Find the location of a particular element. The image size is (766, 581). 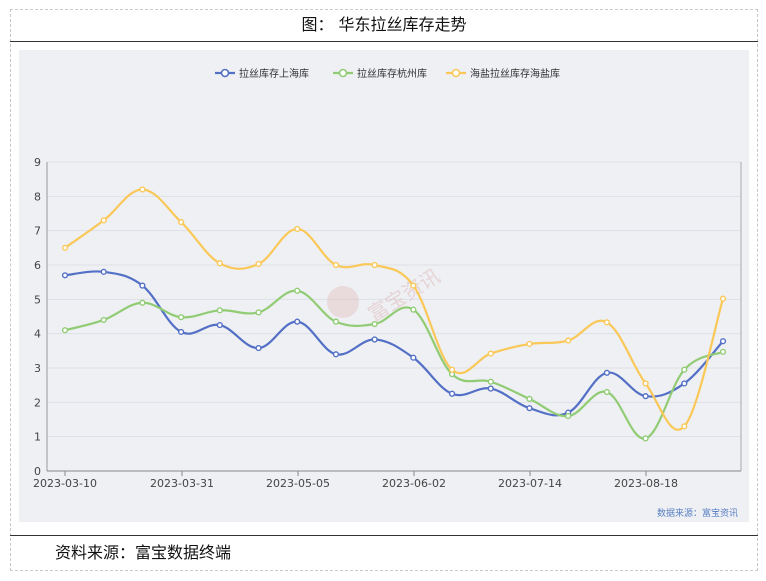

legend-item: 拉丝库存杭州库 is located at coordinates (380, 73).